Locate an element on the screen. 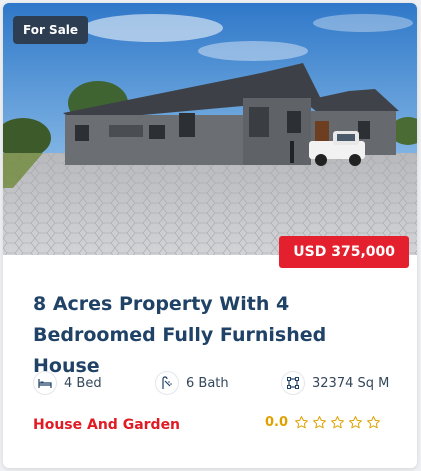  area-label: 32374 Sq M is located at coordinates (351, 383).